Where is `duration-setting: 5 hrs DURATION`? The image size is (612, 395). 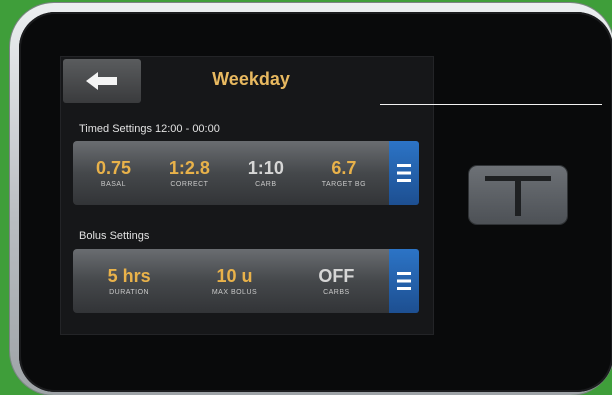 duration-setting: 5 hrs DURATION is located at coordinates (129, 281).